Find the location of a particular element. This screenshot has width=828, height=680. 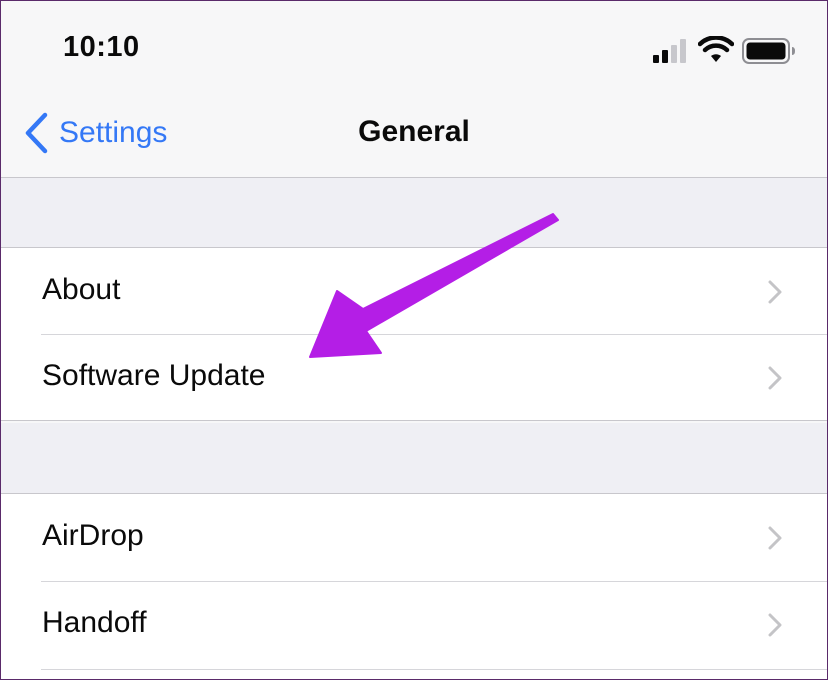

row-next-partial is located at coordinates (414, 674).